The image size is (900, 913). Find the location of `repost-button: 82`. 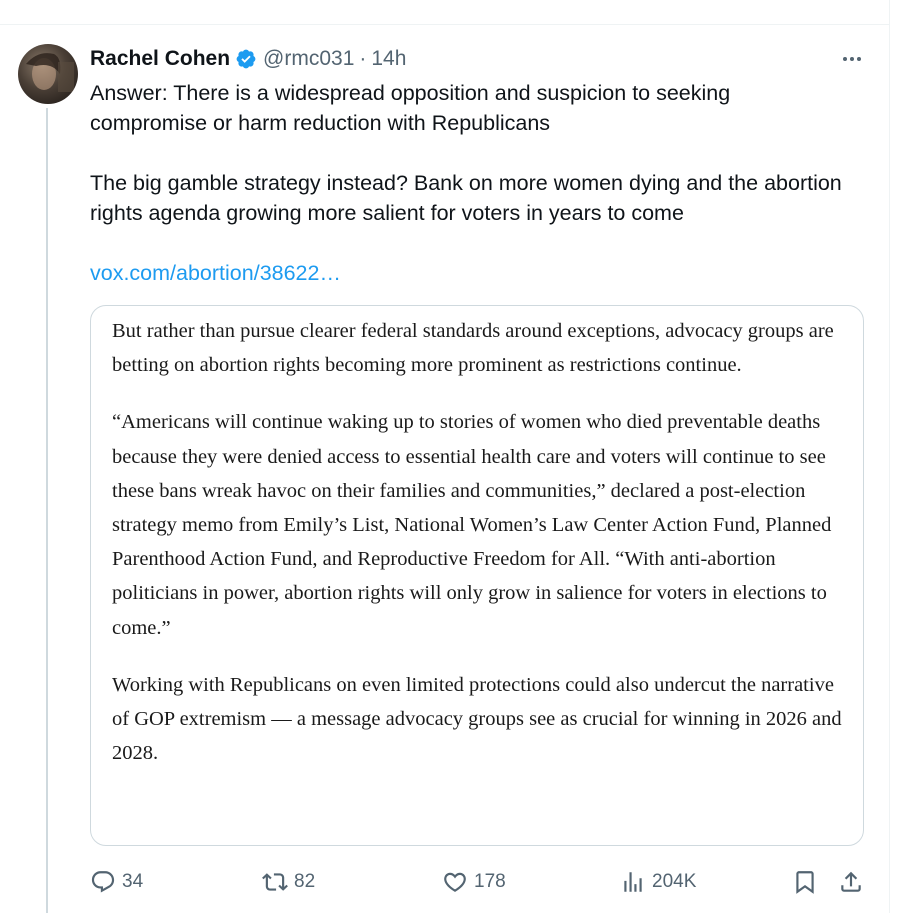

repost-button: 82 is located at coordinates (288, 882).